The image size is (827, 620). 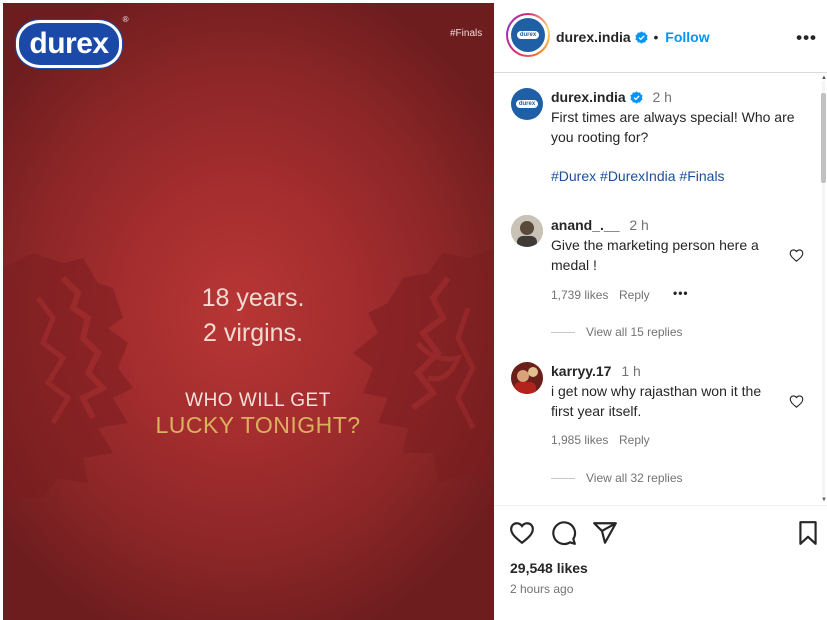 I want to click on comment-time: 1 h, so click(x=630, y=371).